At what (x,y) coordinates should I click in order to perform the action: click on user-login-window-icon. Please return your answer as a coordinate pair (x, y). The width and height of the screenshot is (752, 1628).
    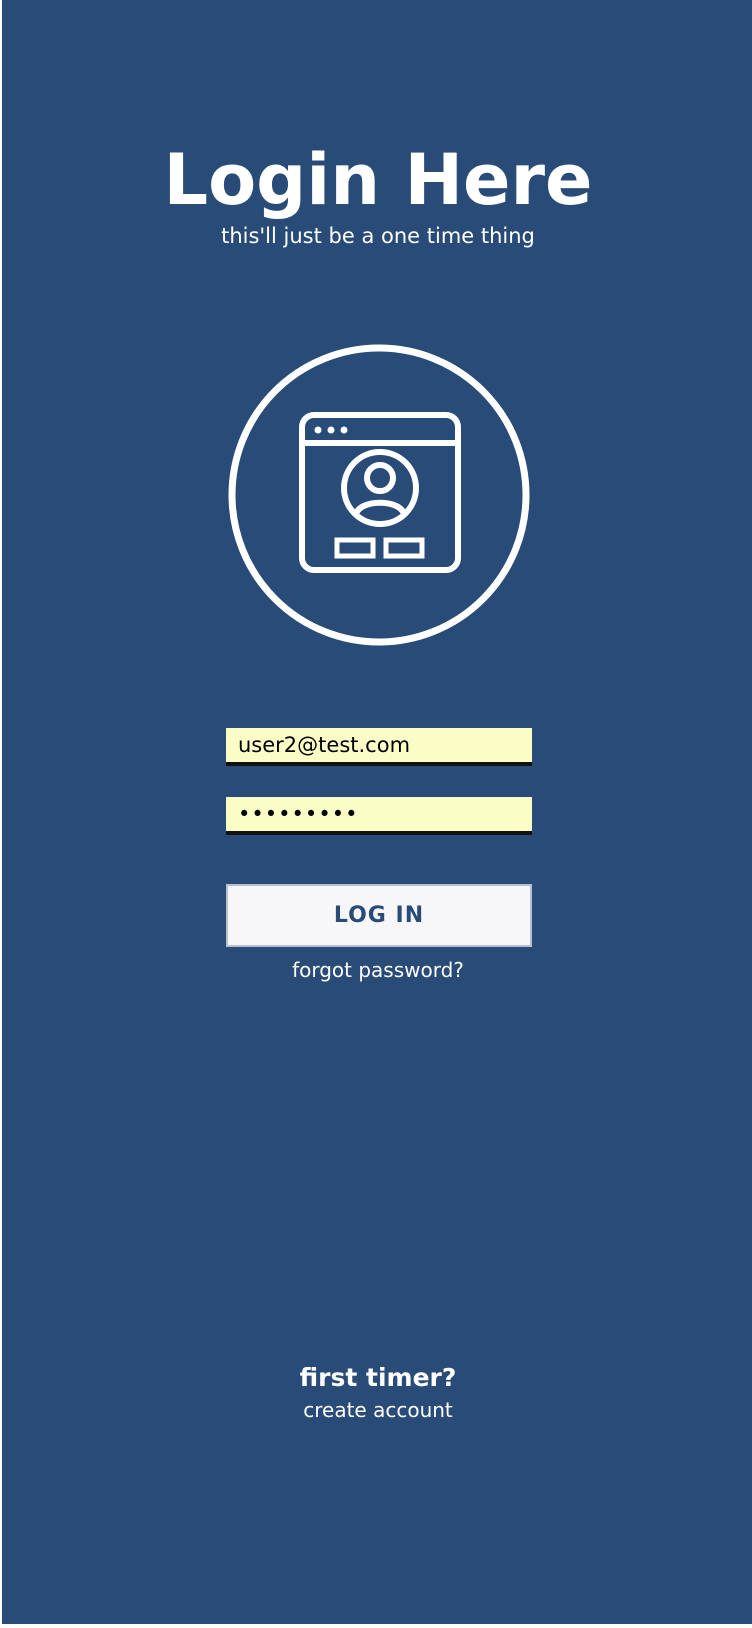
    Looking at the image, I should click on (379, 495).